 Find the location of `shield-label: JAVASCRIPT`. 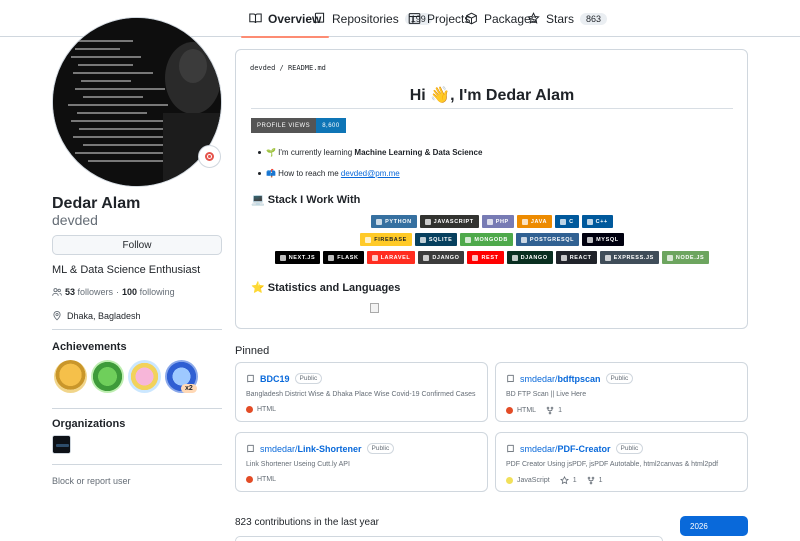

shield-label: JAVASCRIPT is located at coordinates (453, 221).